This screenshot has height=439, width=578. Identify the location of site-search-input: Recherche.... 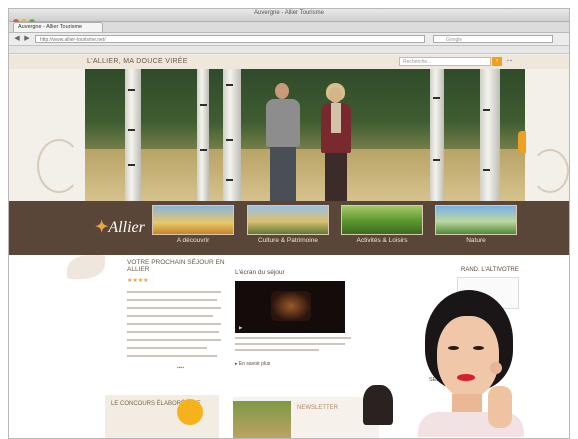
(445, 61).